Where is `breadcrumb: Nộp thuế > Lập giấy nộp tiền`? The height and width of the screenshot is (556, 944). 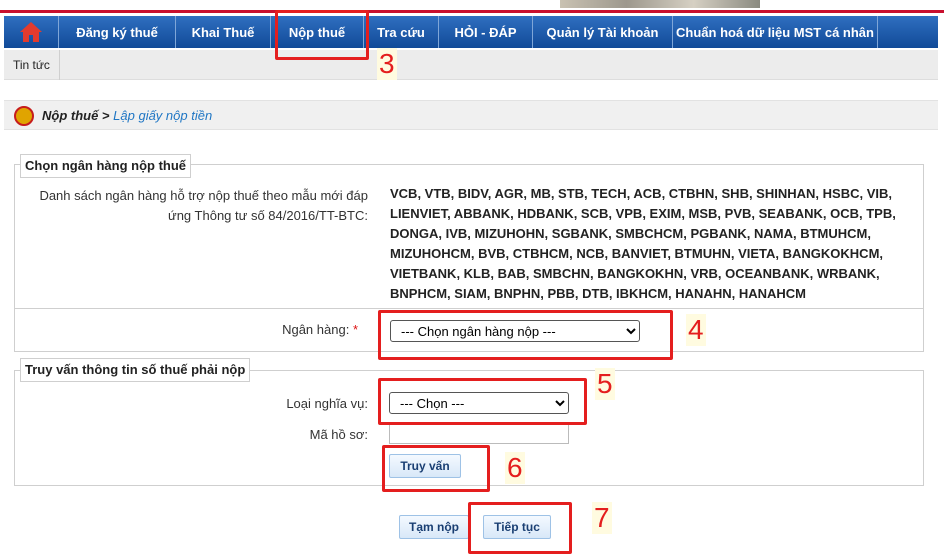 breadcrumb: Nộp thuế > Lập giấy nộp tiền is located at coordinates (471, 115).